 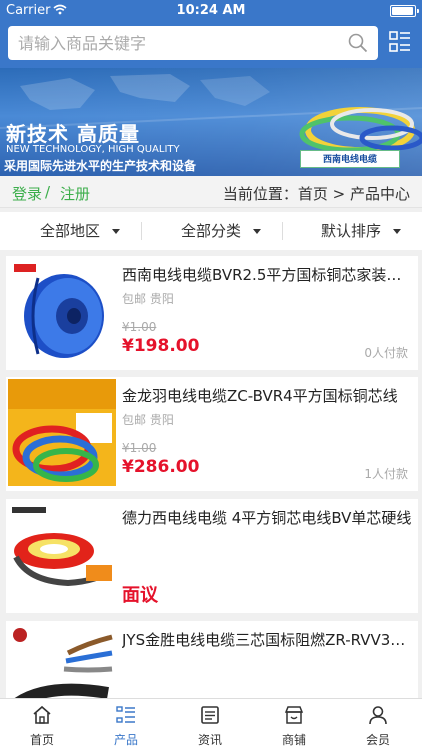 I want to click on banner-sign-text: 西南电线电缆, so click(x=349, y=160).